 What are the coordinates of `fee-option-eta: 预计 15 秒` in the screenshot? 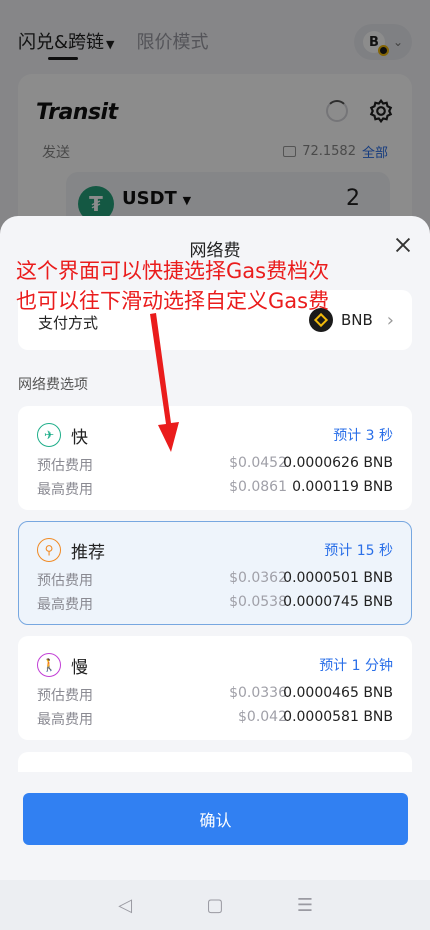 It's located at (358, 551).